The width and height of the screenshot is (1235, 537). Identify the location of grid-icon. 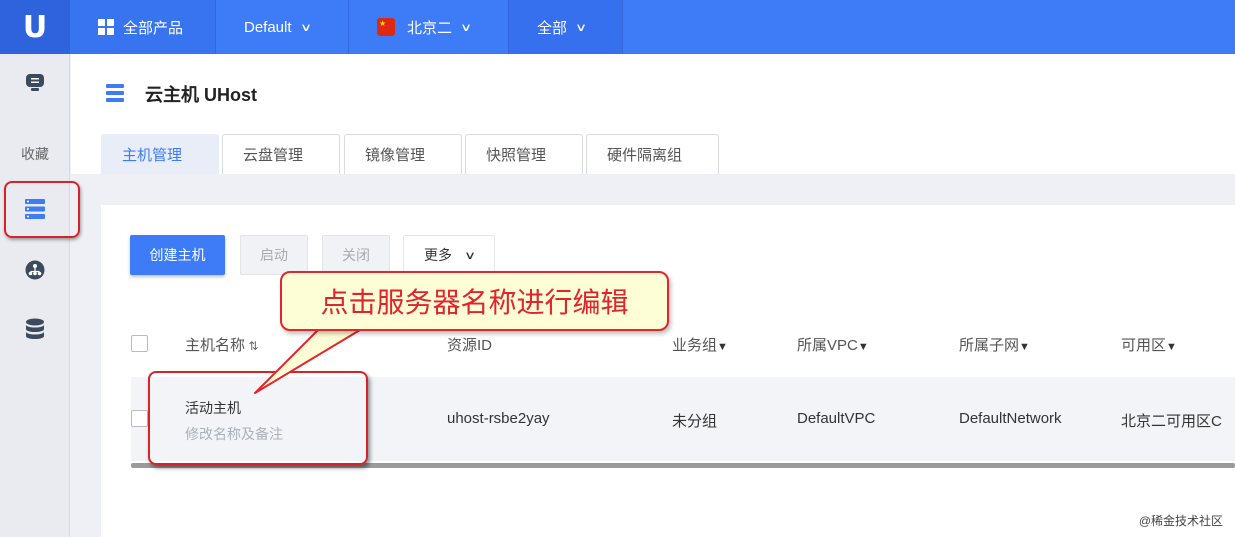
(106, 27).